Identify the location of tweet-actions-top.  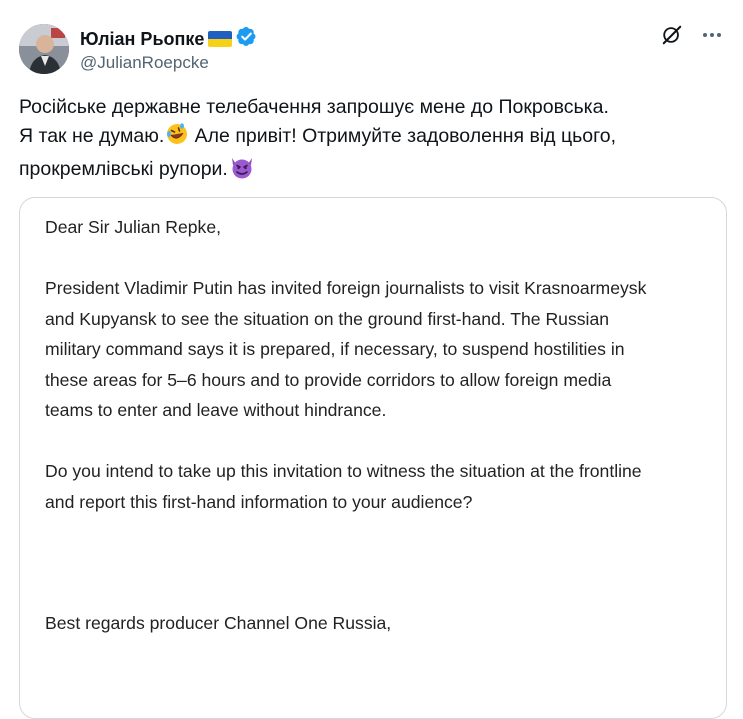
(692, 35).